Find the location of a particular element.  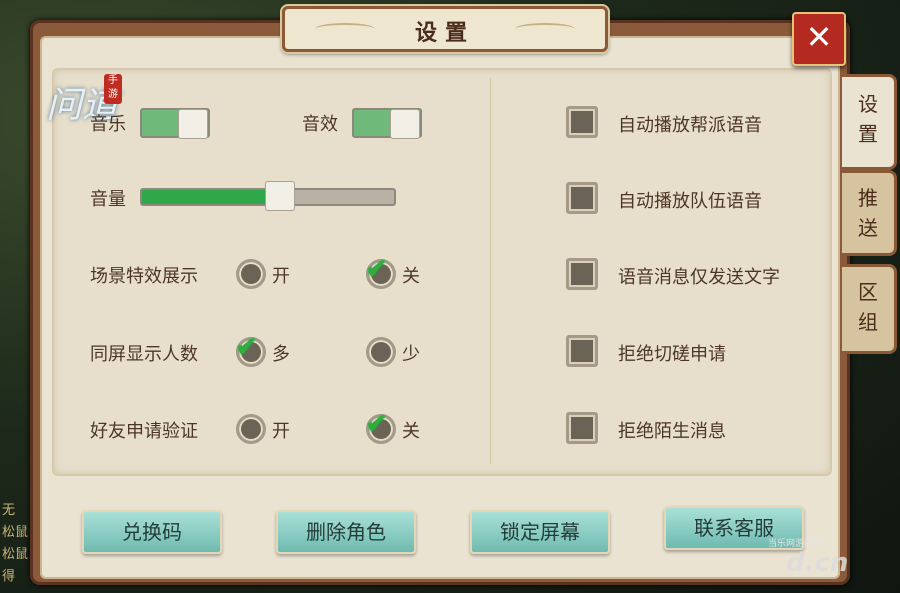

close-icon: ✕ is located at coordinates (819, 37).